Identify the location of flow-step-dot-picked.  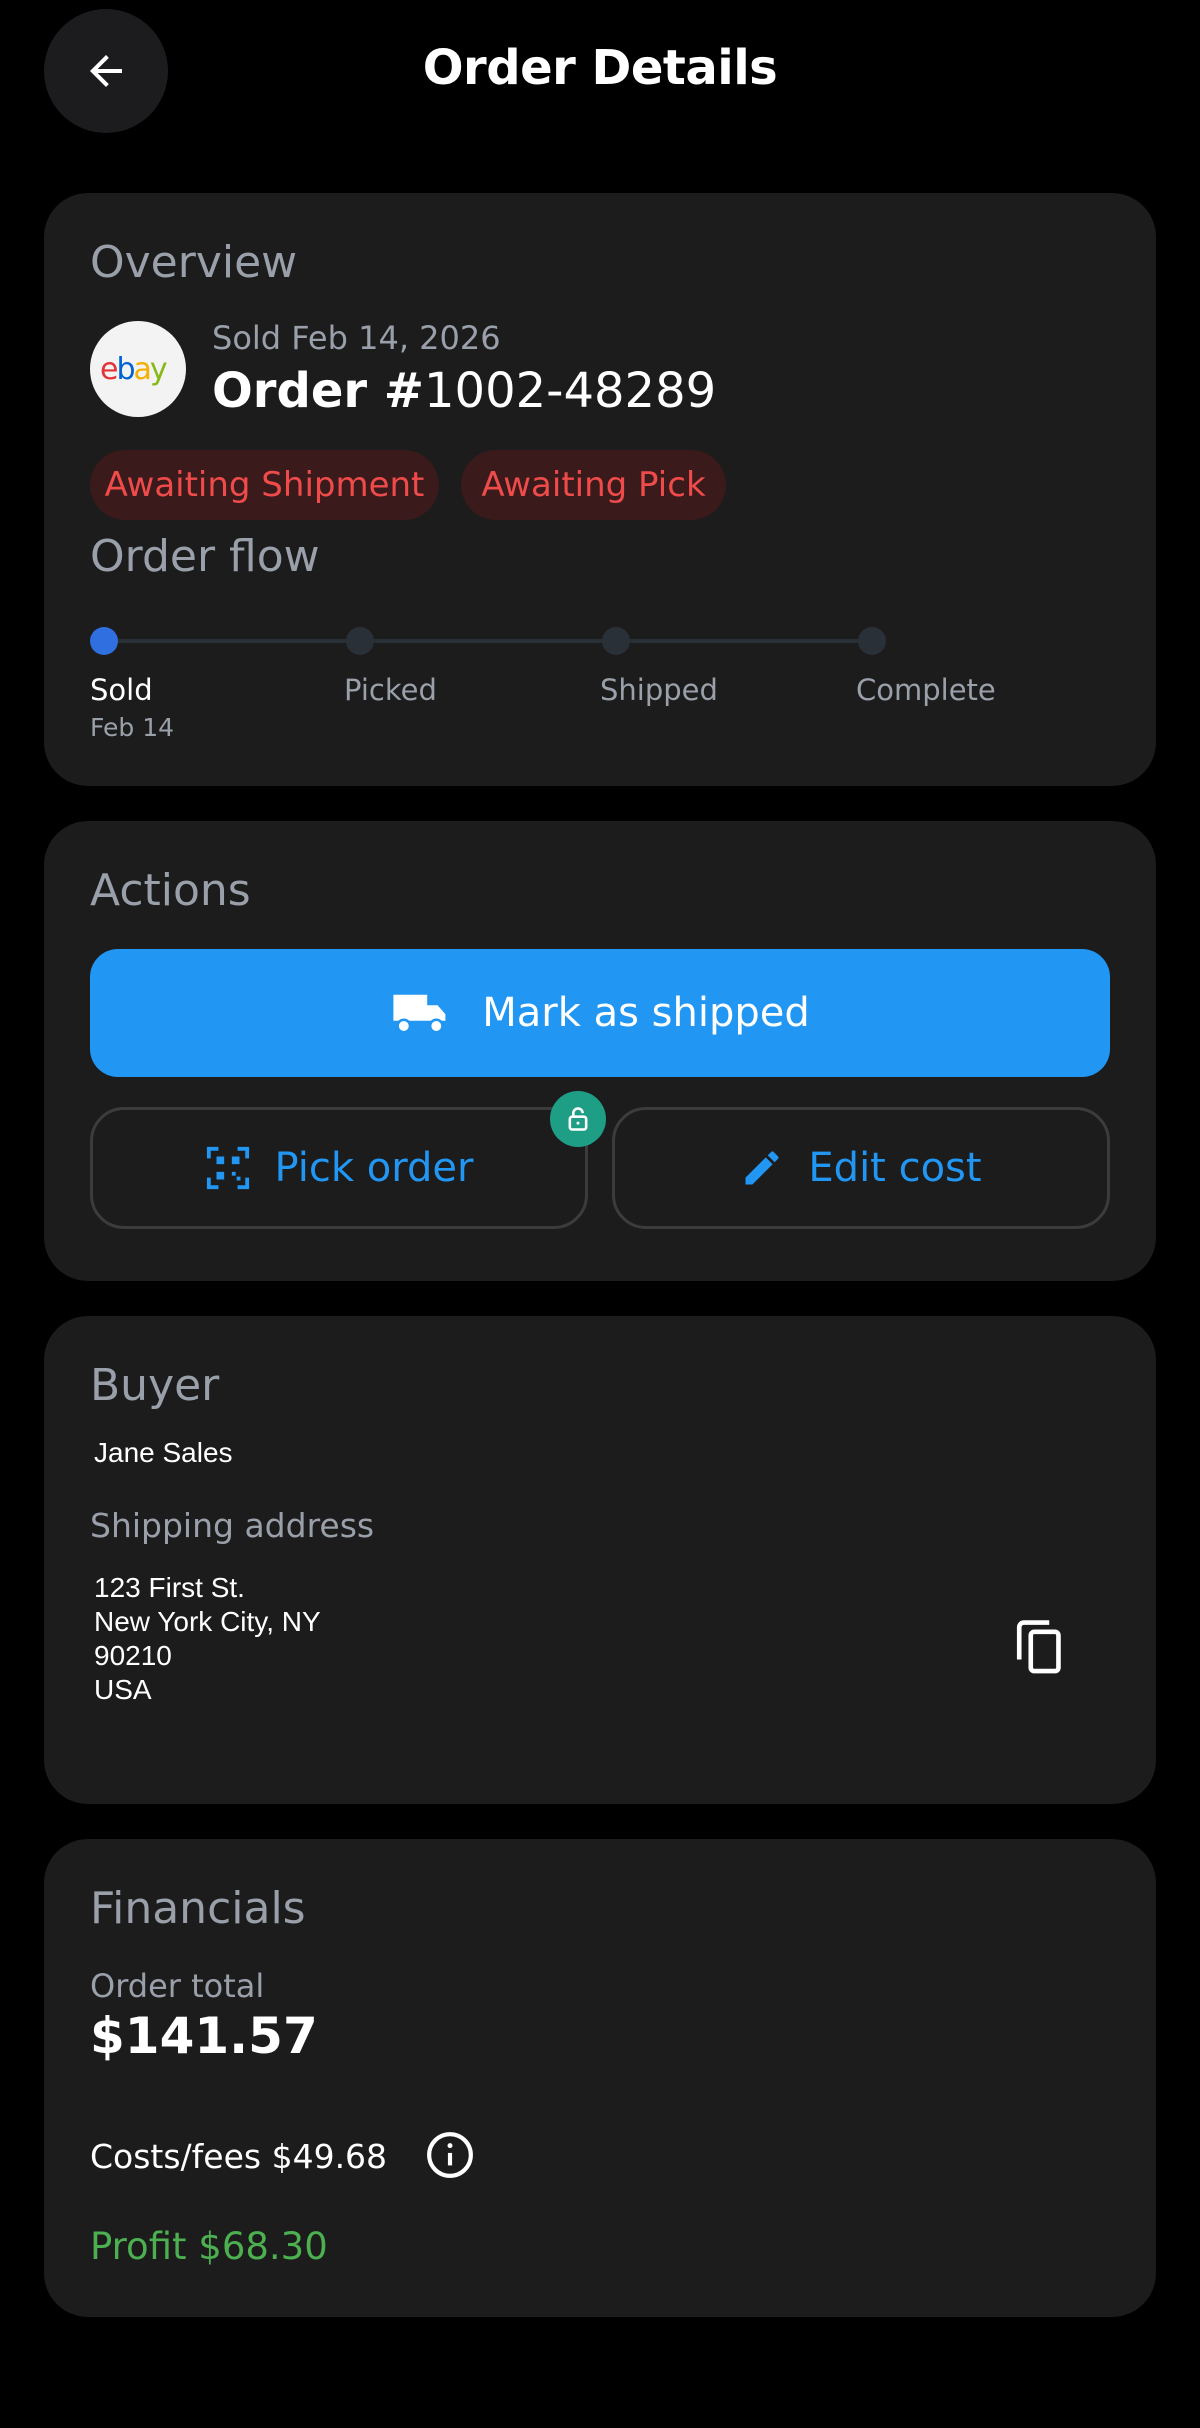
(360, 641).